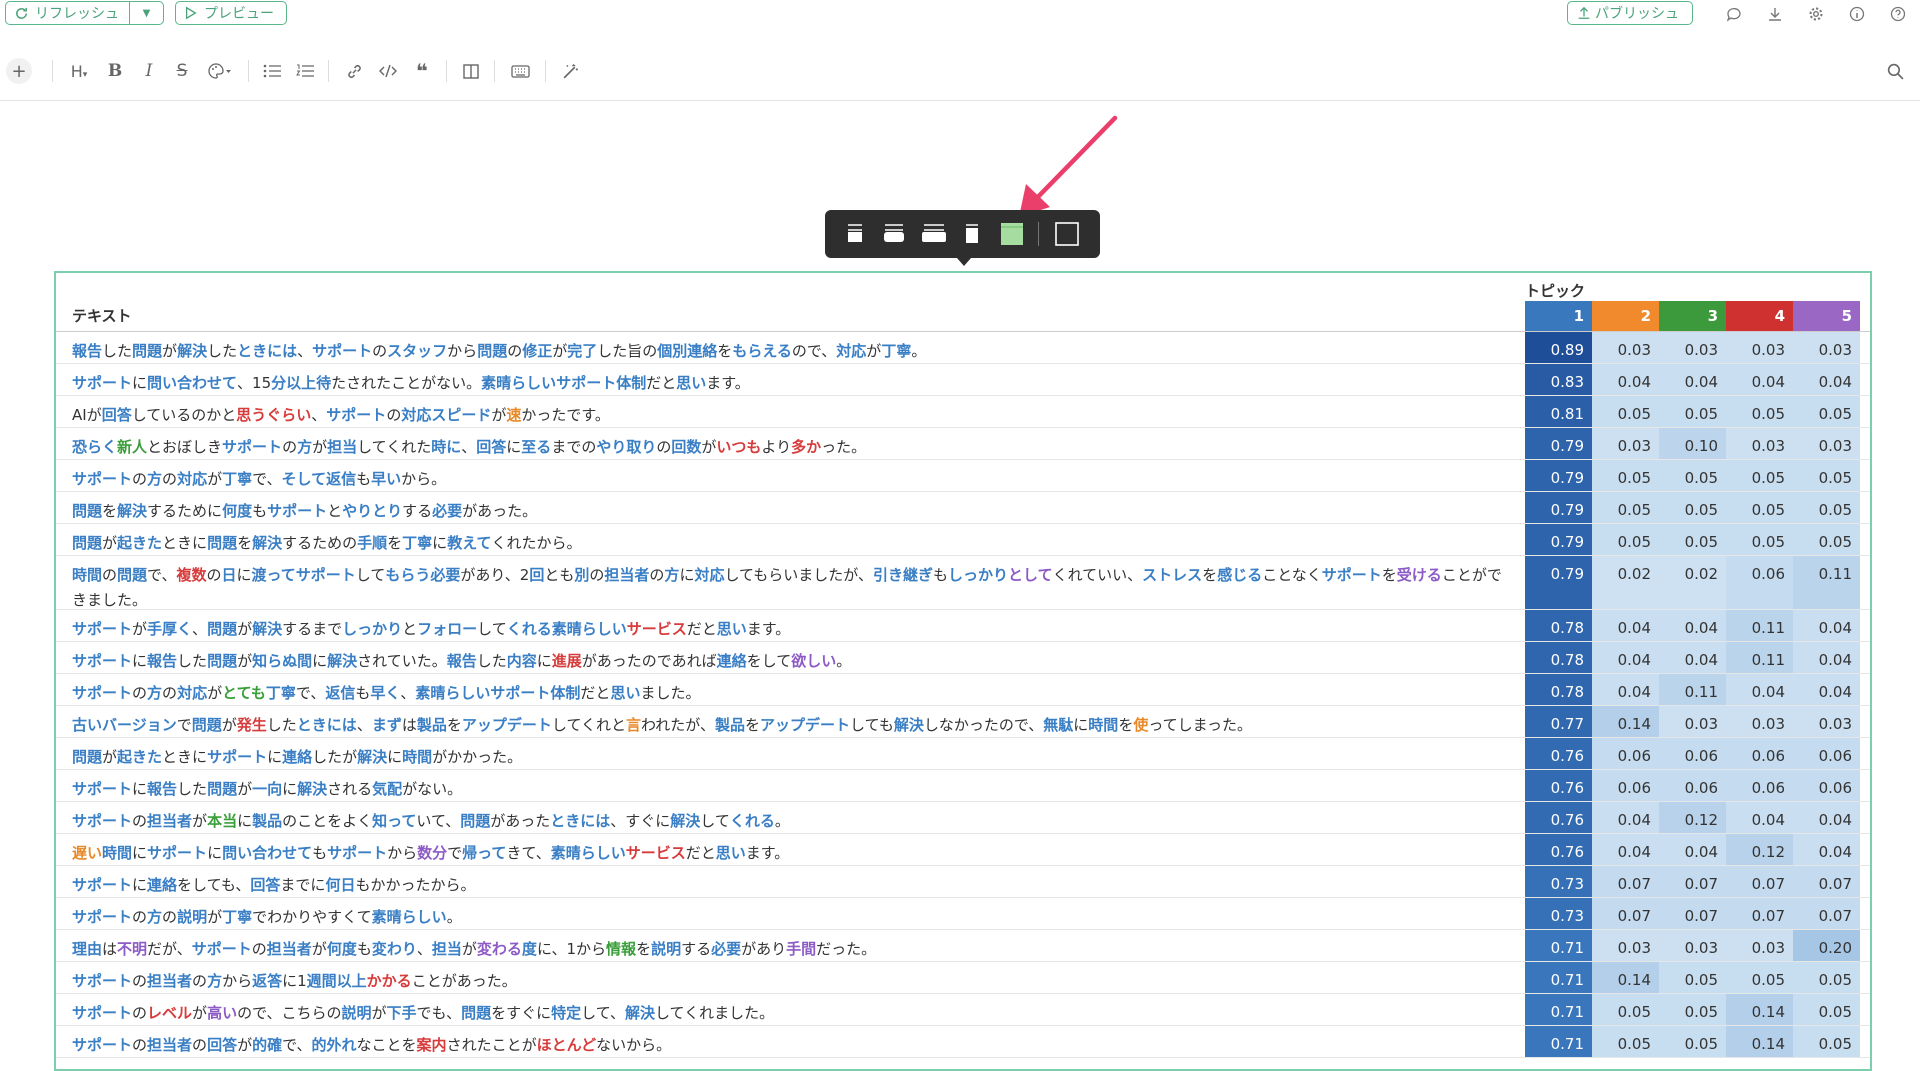 This screenshot has width=1920, height=1071. I want to click on gear-icon, so click(1816, 14).